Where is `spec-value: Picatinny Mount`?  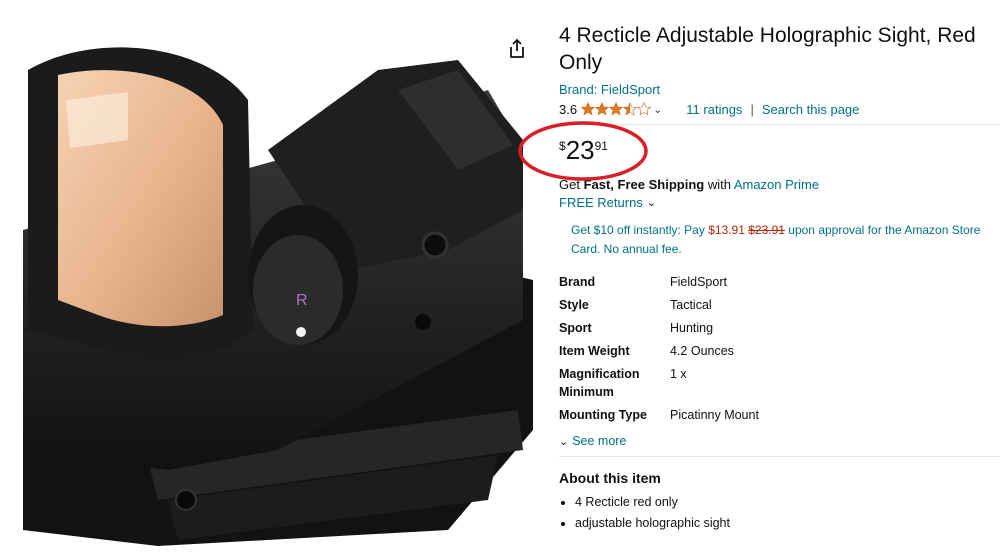 spec-value: Picatinny Mount is located at coordinates (714, 415).